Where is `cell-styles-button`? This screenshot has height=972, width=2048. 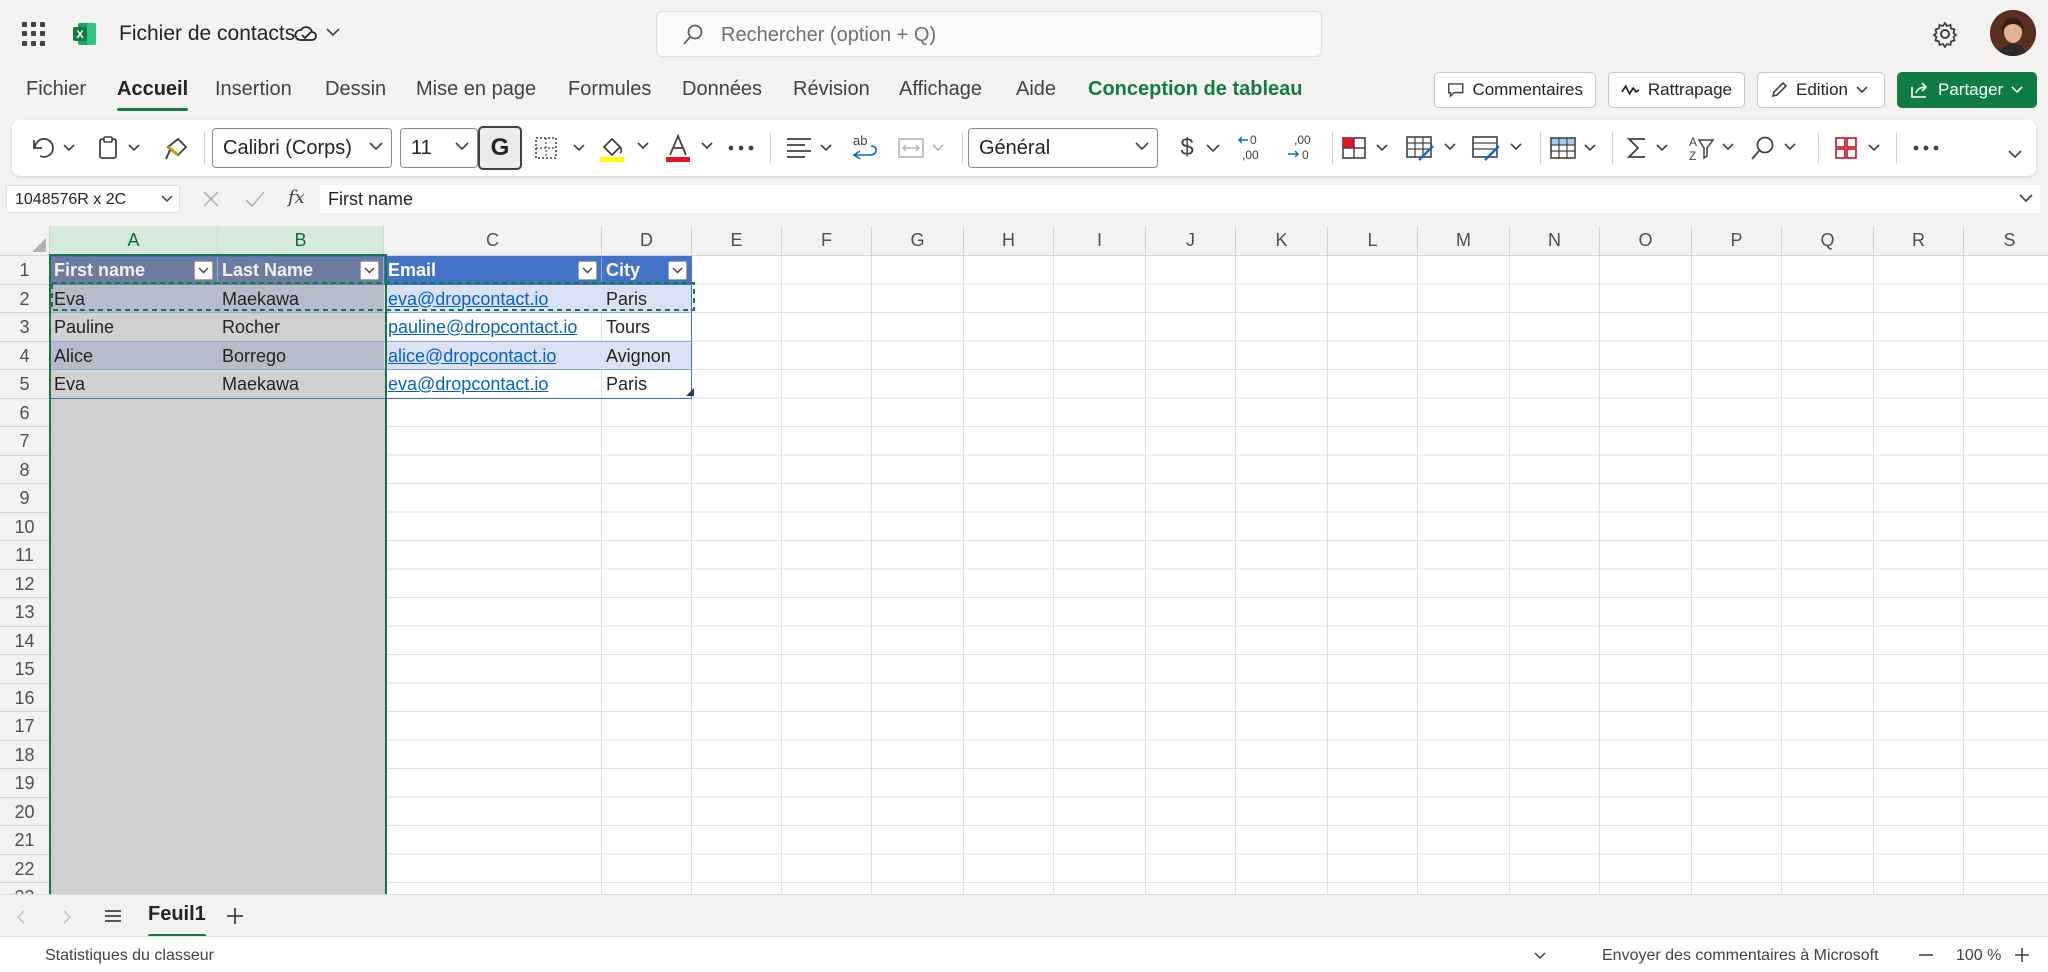
cell-styles-button is located at coordinates (1500, 148).